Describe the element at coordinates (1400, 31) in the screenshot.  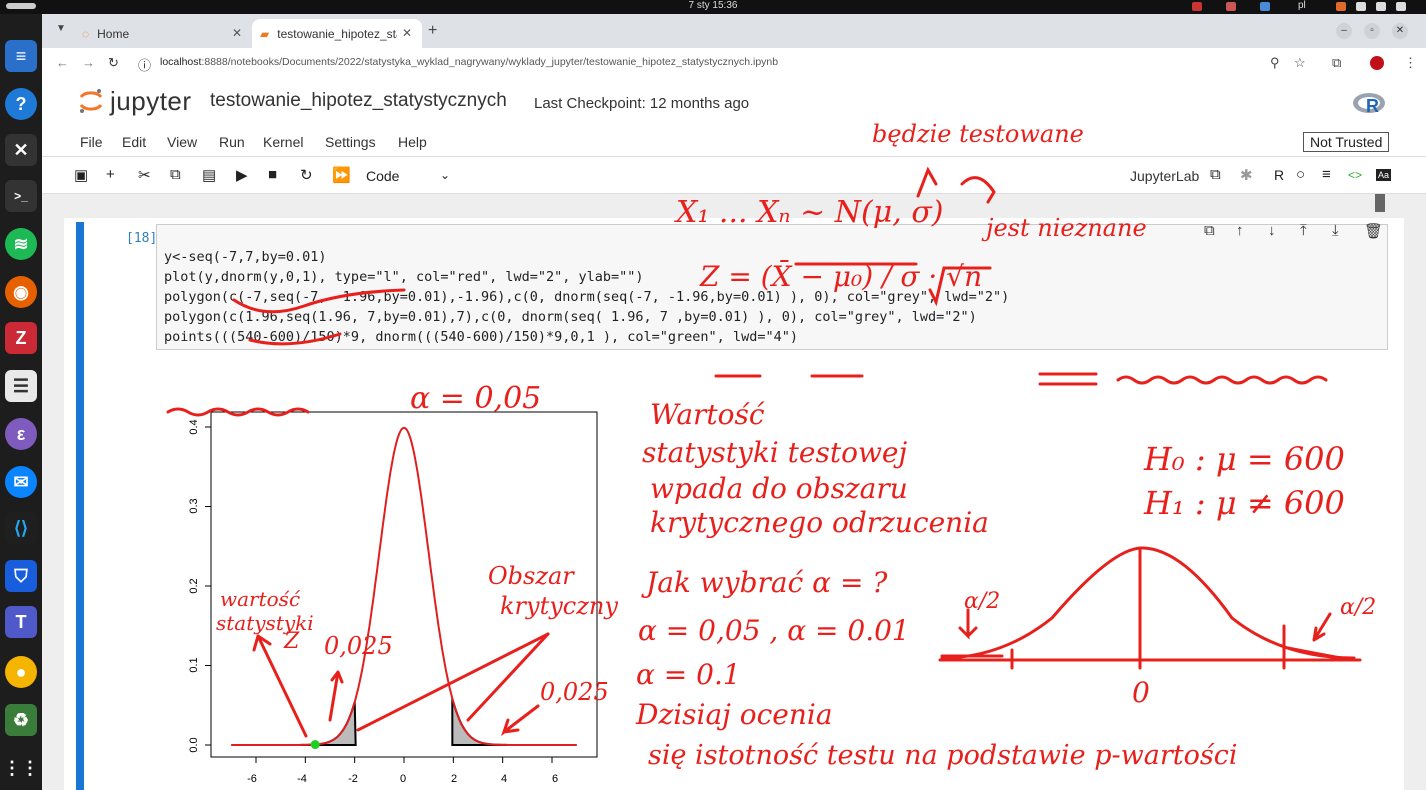
I see `close-window-icon: ✕` at that location.